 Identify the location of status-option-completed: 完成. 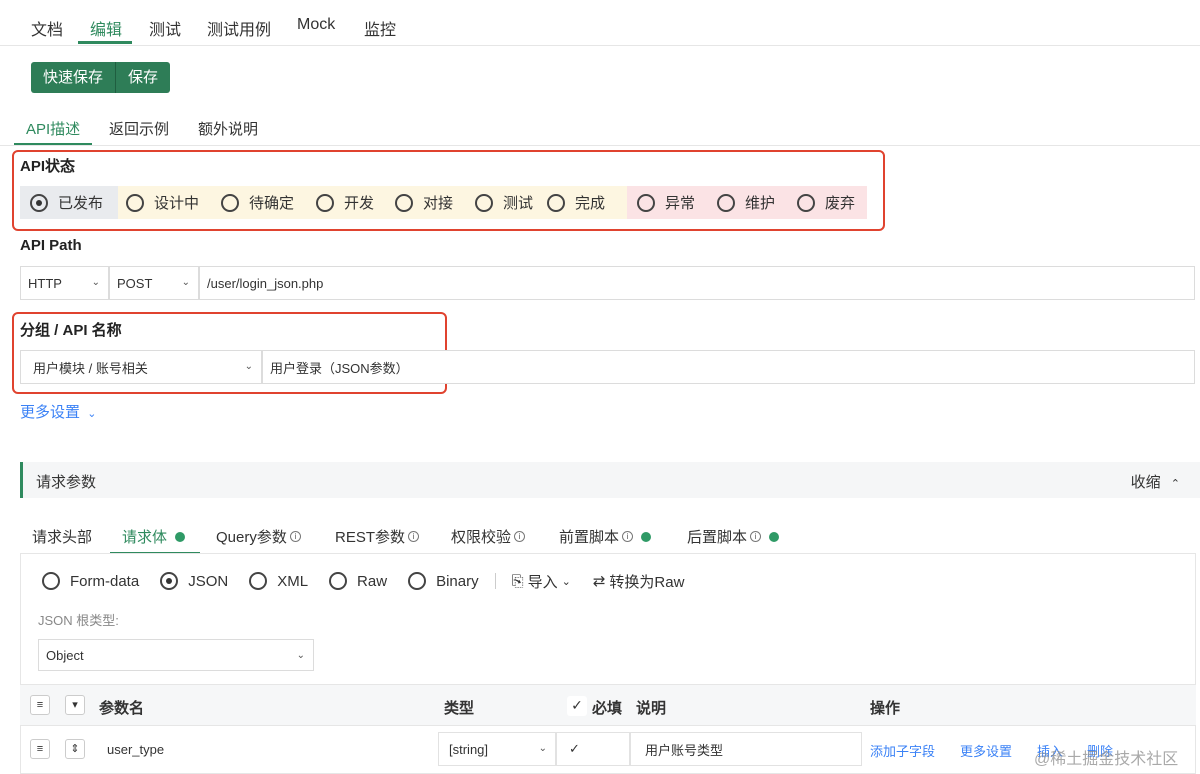
(583, 202).